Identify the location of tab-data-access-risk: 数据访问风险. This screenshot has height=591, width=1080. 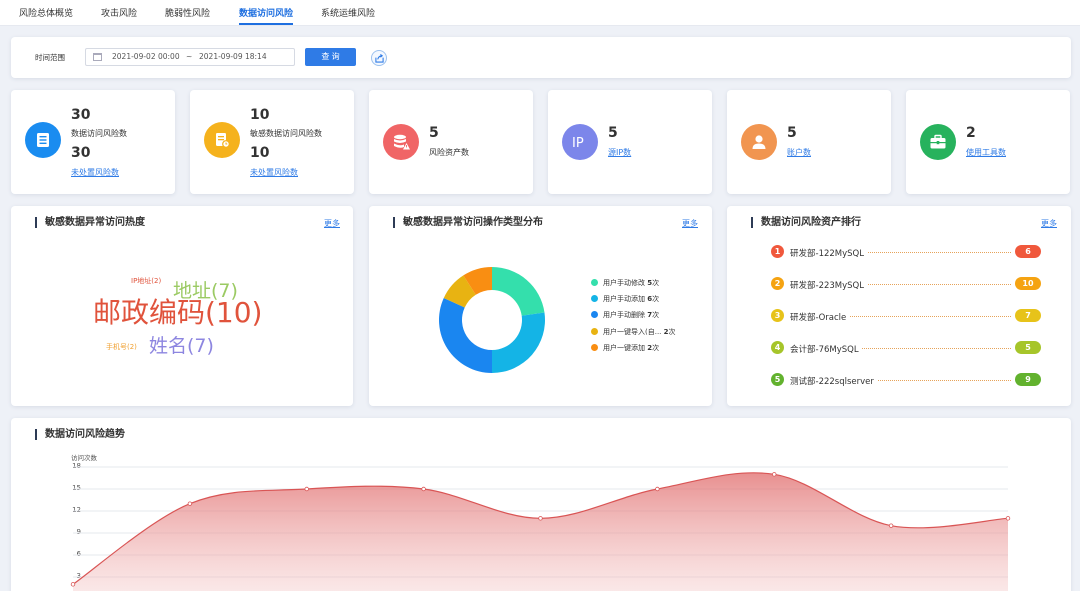
(266, 15).